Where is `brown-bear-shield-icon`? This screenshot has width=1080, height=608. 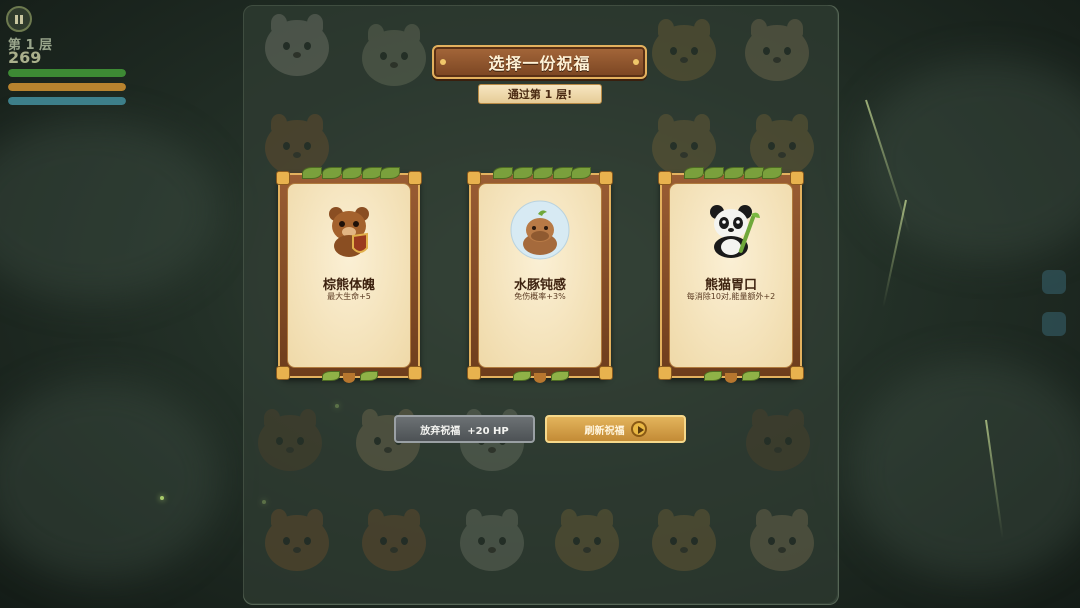
brown-bear-shield-icon is located at coordinates (349, 232).